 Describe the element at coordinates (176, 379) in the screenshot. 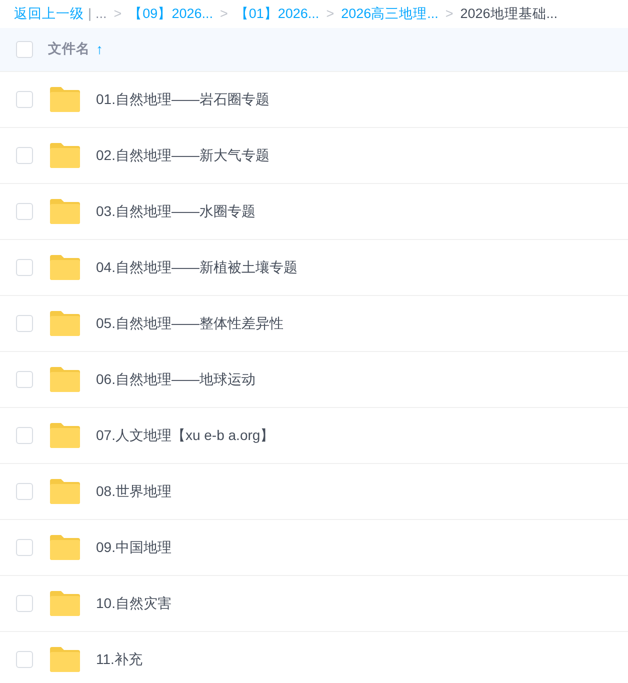

I see `file-name: 06.自然地理——地球运动` at that location.